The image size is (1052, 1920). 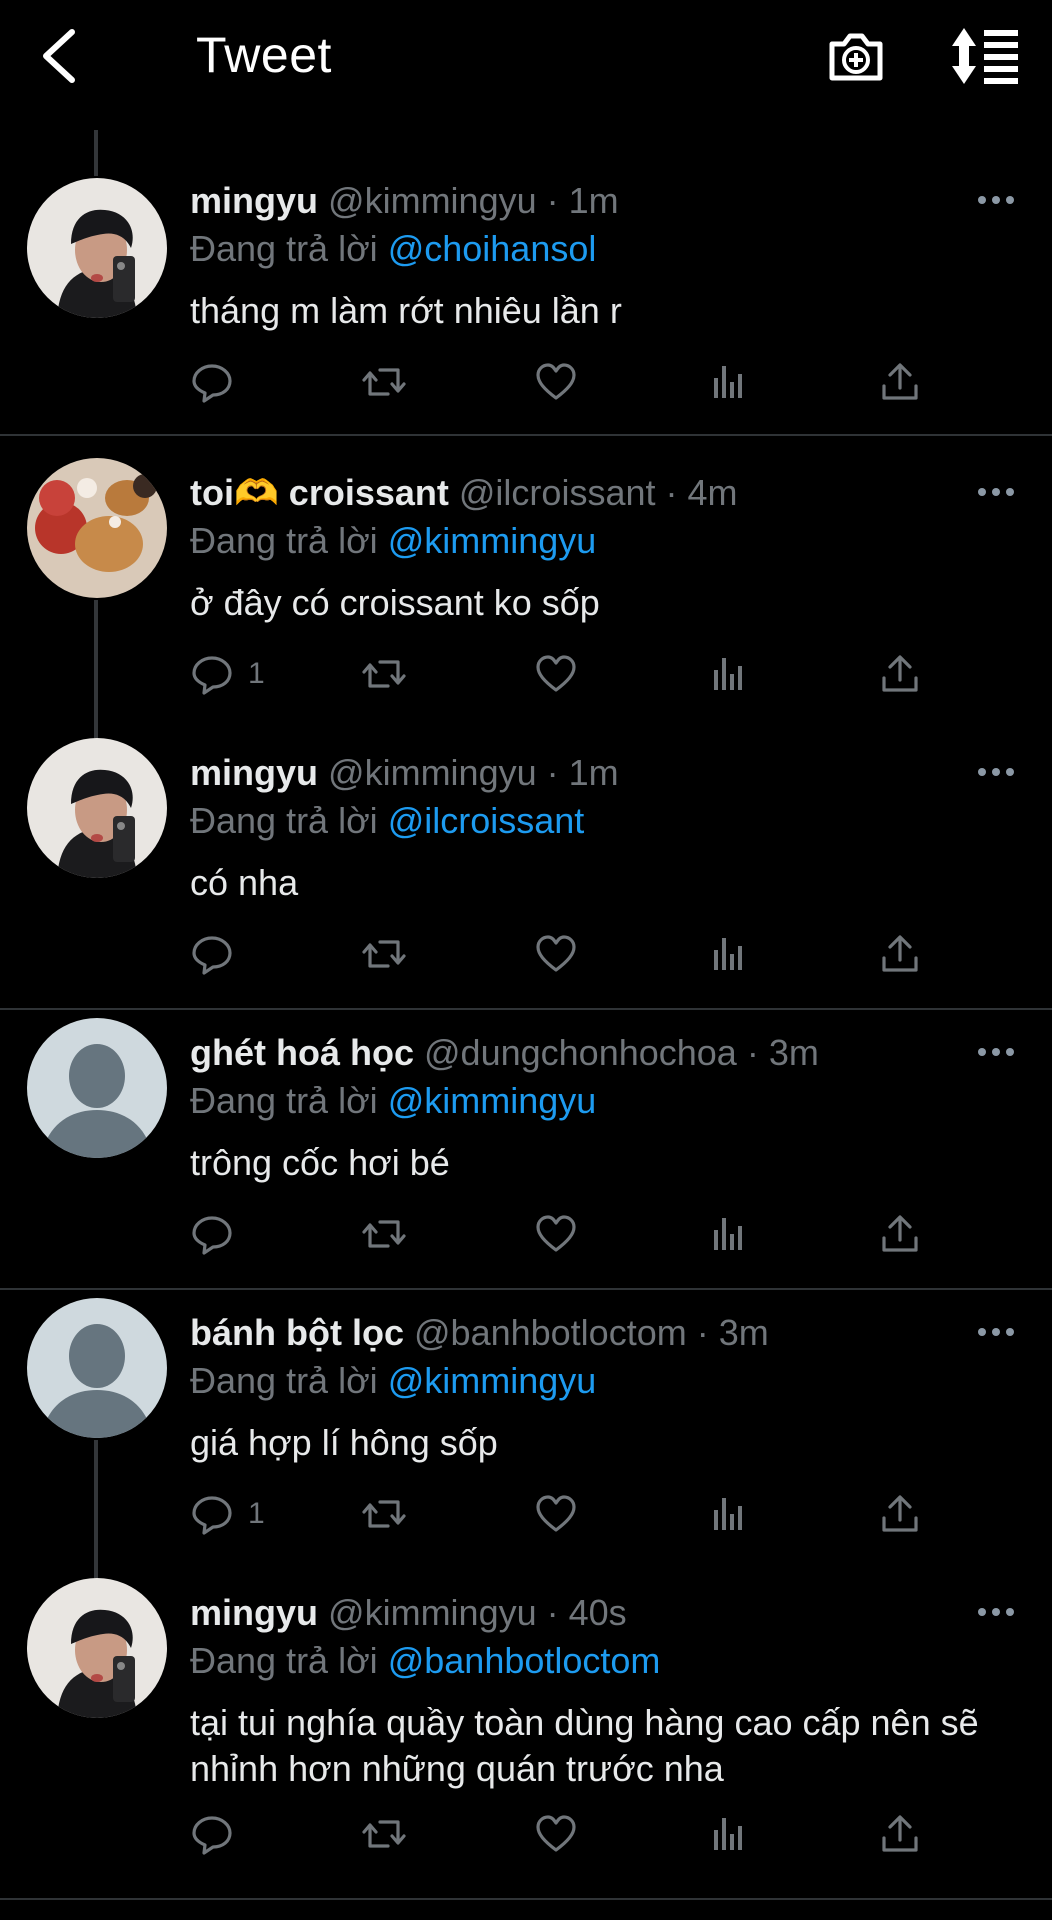 I want to click on mention-link: @choihansol, so click(x=492, y=248).